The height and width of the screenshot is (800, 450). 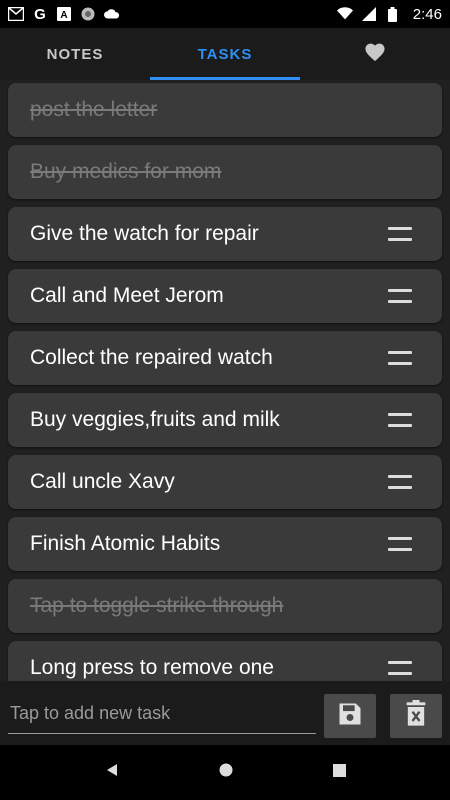 I want to click on task-item: Call and Meet Jerom, so click(x=225, y=296).